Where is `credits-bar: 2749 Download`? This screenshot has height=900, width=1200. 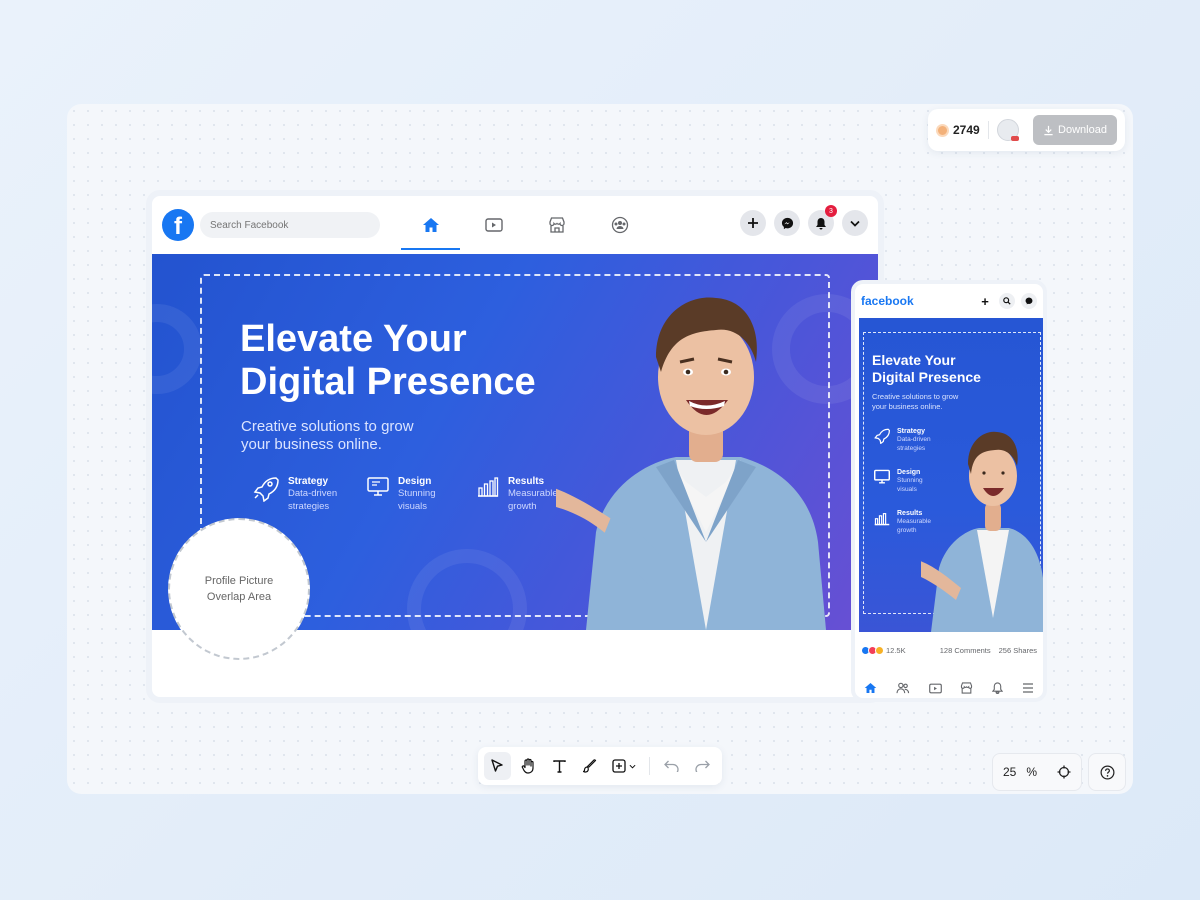
credits-bar: 2749 Download is located at coordinates (1026, 130).